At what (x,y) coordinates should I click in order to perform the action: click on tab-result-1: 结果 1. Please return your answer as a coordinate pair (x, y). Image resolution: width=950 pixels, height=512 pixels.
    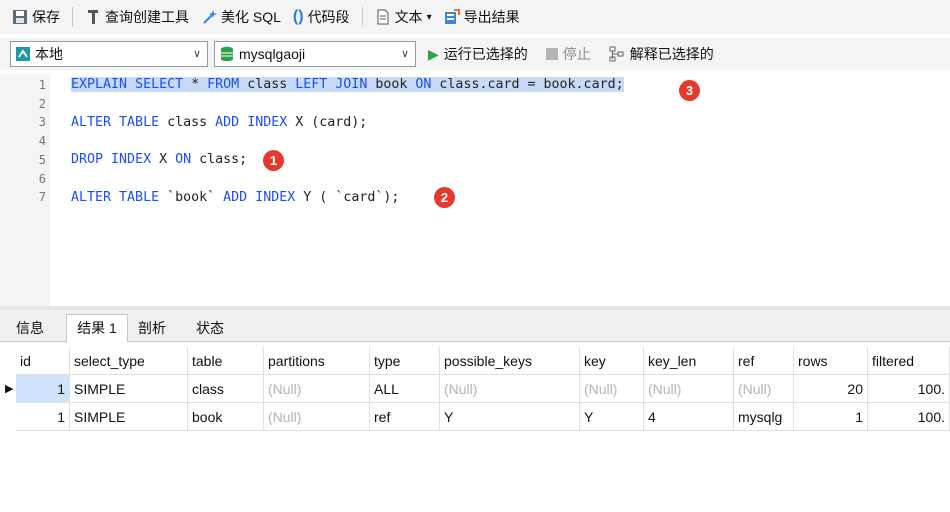
    Looking at the image, I should click on (97, 328).